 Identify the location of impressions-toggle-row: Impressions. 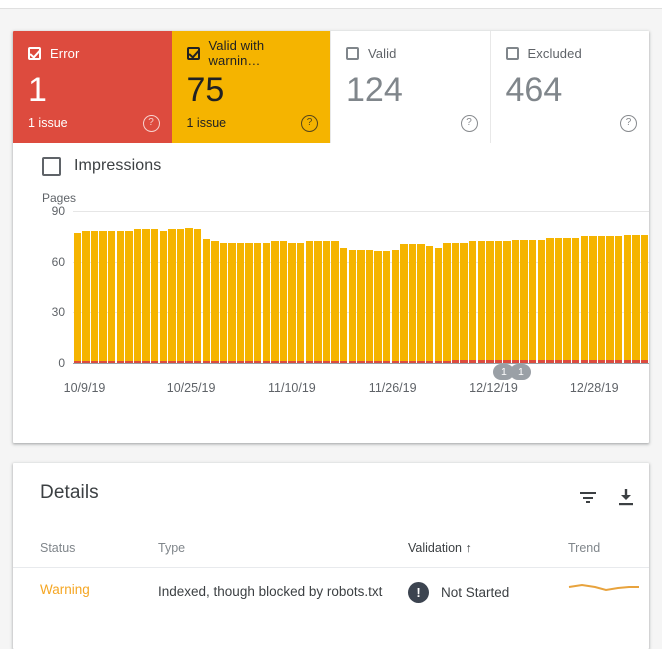
(331, 166).